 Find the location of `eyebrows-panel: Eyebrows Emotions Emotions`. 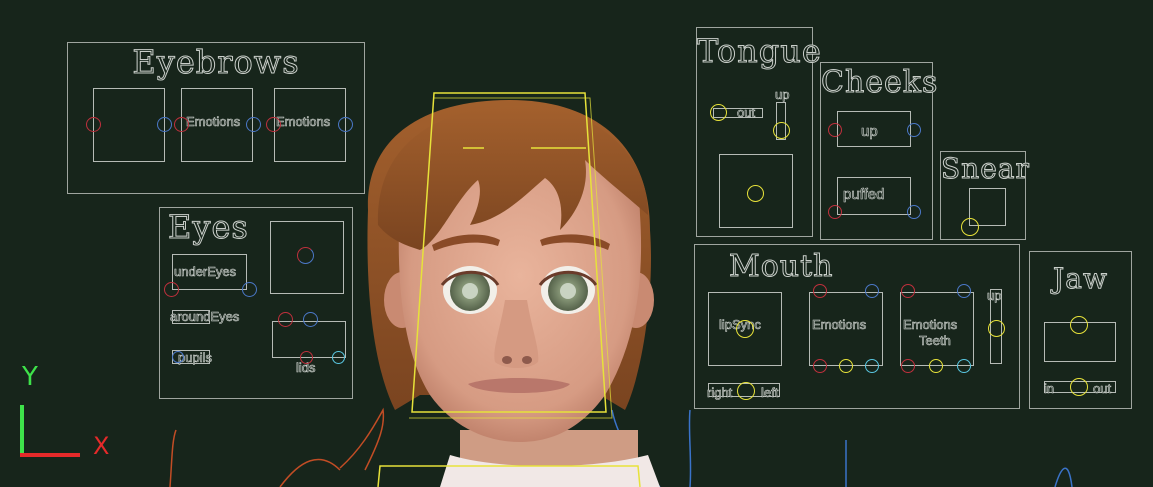

eyebrows-panel: Eyebrows Emotions Emotions is located at coordinates (216, 118).